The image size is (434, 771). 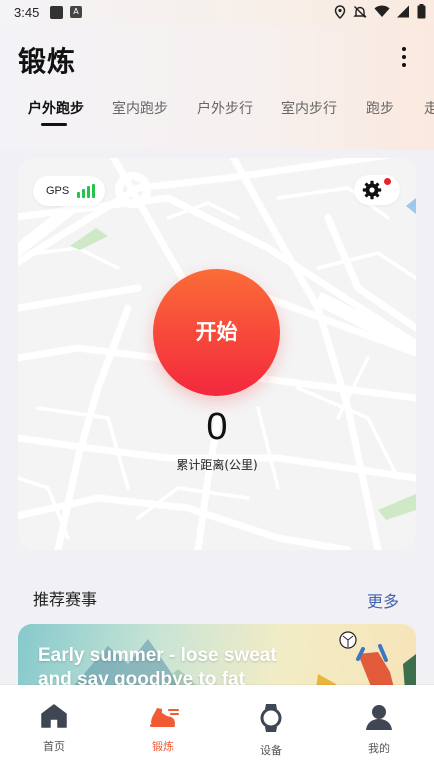 I want to click on battery-icon, so click(x=421, y=13).